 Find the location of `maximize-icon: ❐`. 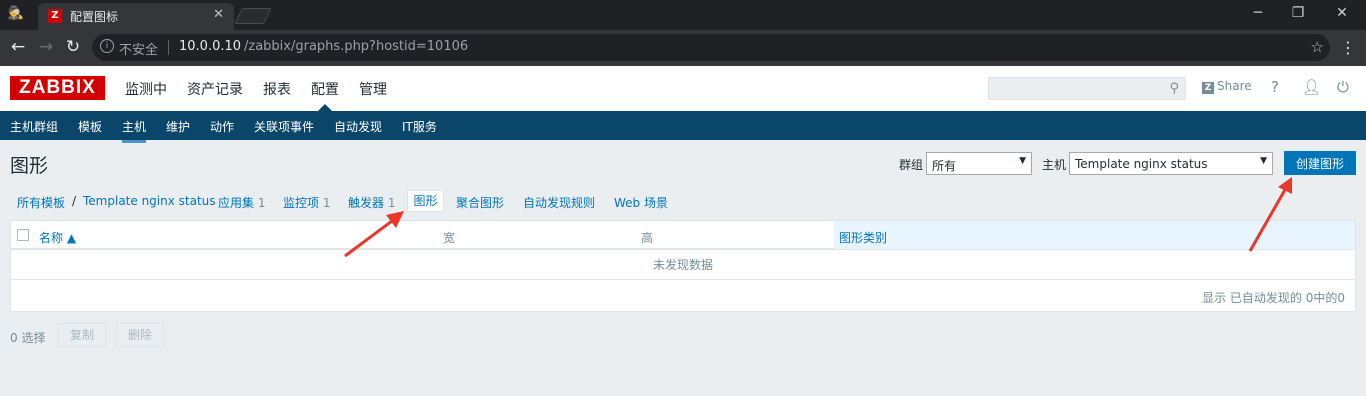

maximize-icon: ❐ is located at coordinates (1298, 13).